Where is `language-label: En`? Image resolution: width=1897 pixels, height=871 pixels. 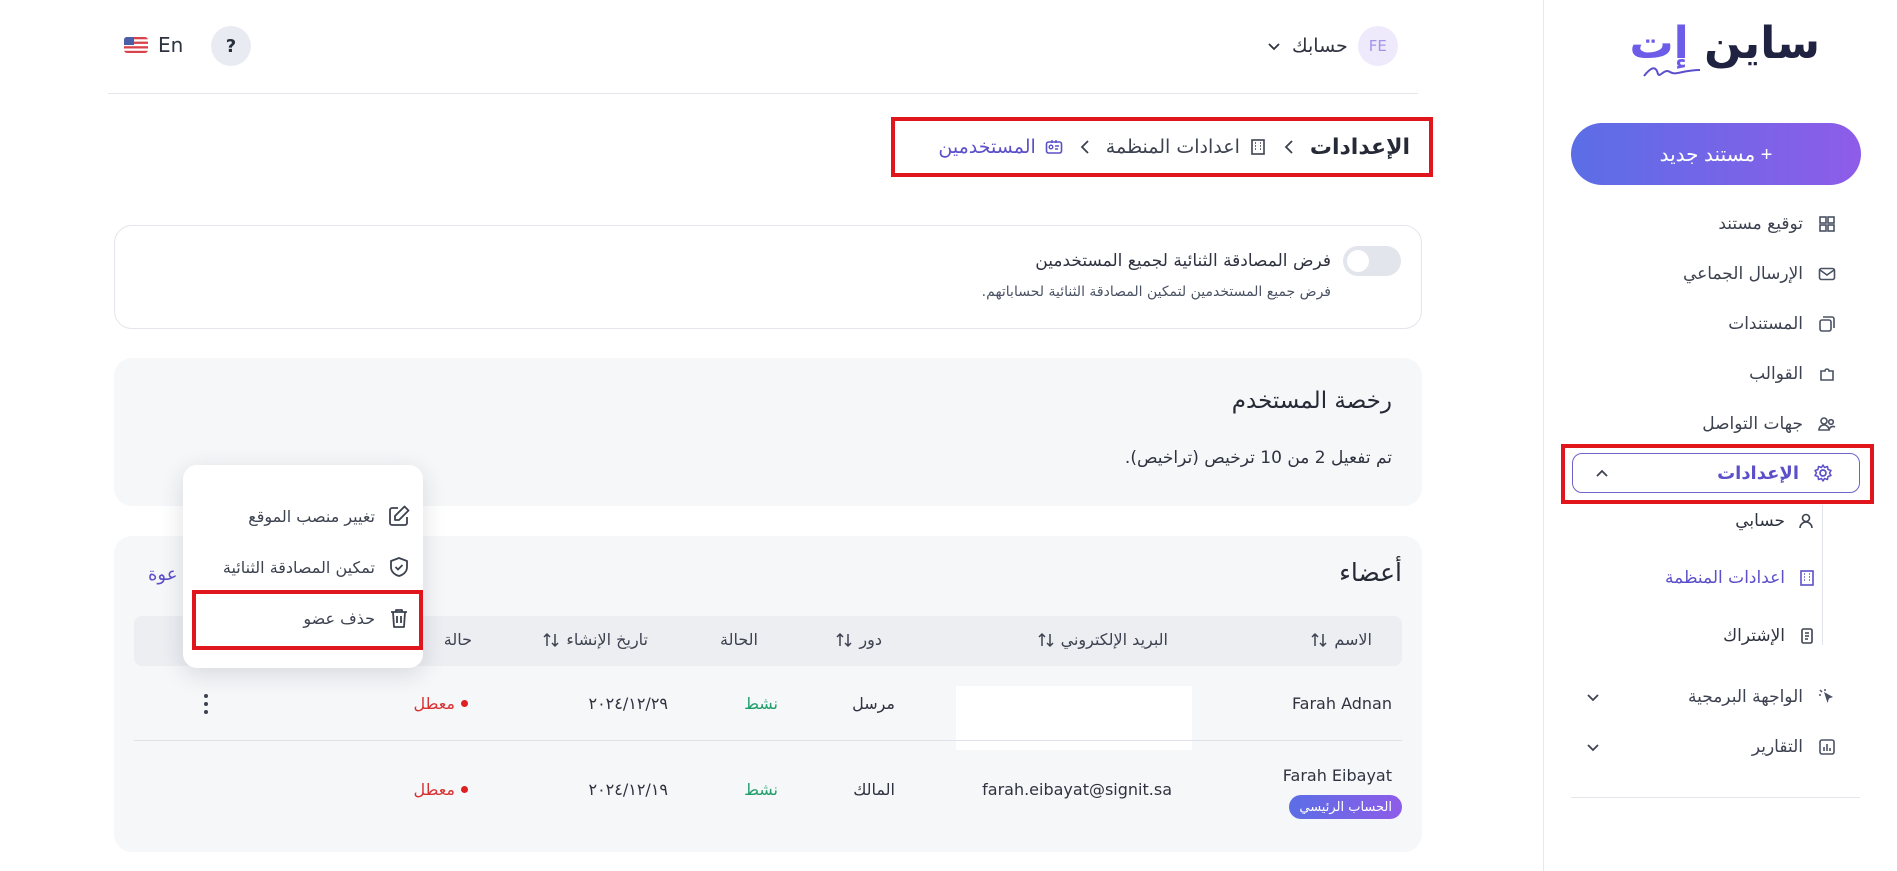 language-label: En is located at coordinates (171, 45).